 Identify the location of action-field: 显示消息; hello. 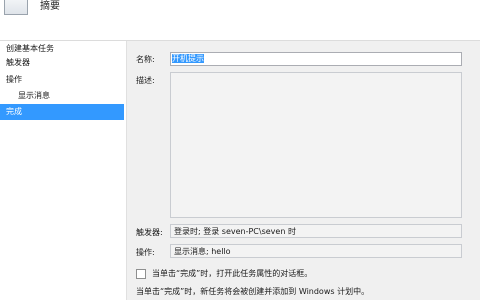
(316, 251).